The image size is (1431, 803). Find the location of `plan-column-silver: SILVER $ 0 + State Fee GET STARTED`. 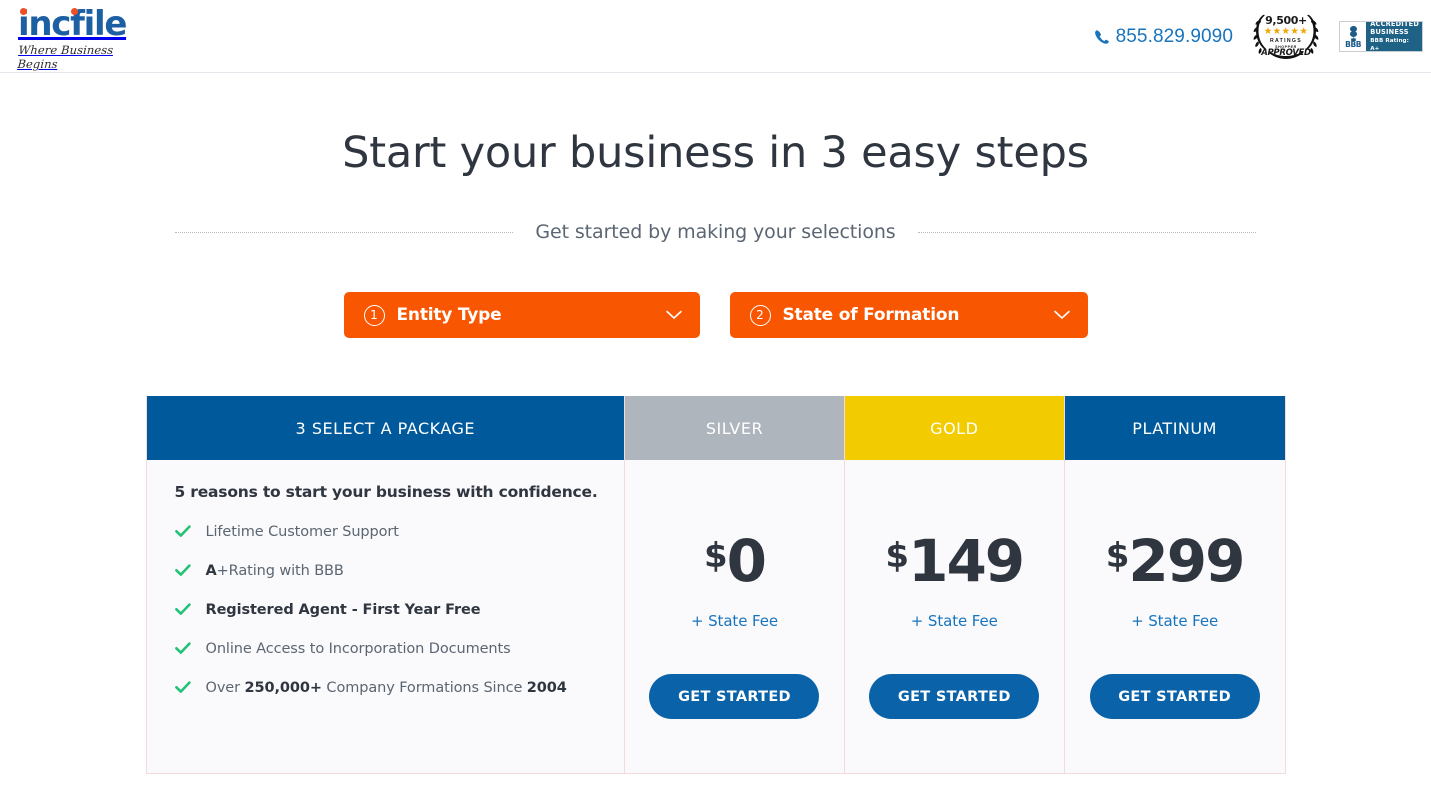

plan-column-silver: SILVER $ 0 + State Fee GET STARTED is located at coordinates (735, 584).